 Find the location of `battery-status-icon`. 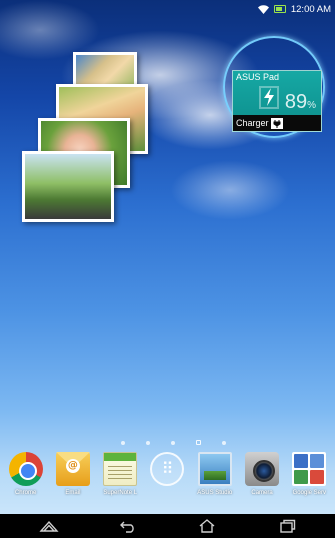

battery-status-icon is located at coordinates (279, 9).